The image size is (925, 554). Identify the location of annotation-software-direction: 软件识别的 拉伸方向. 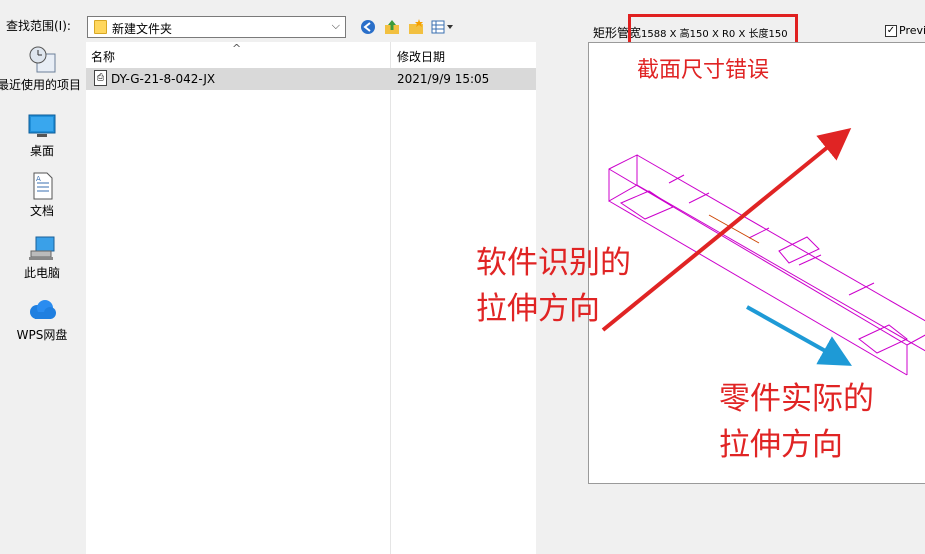
(553, 286).